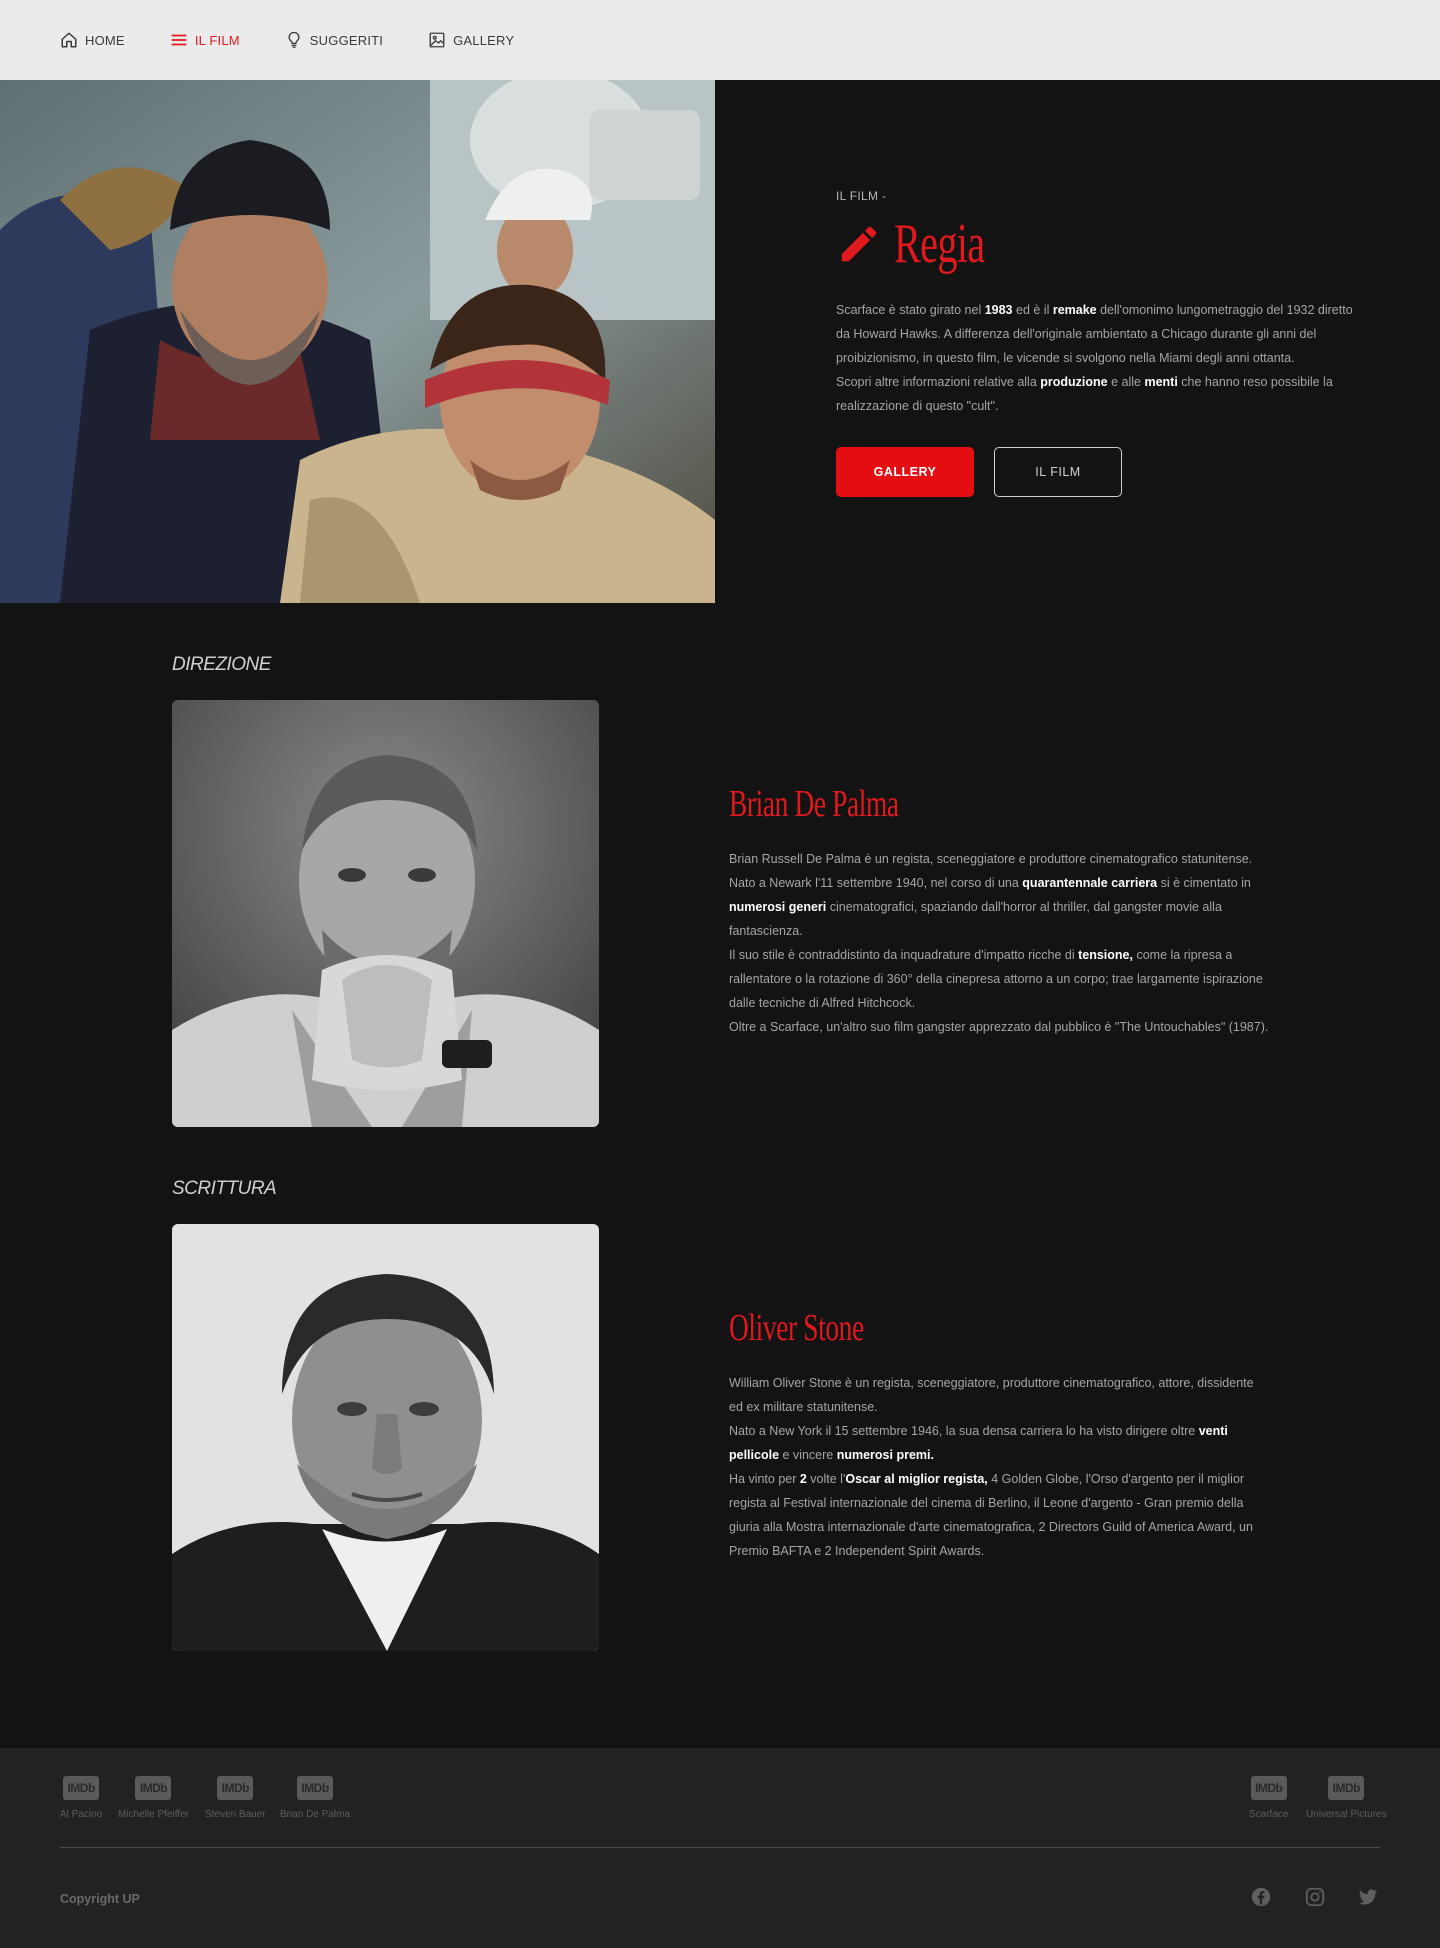  I want to click on nav-gallery: GALLERY, so click(471, 40).